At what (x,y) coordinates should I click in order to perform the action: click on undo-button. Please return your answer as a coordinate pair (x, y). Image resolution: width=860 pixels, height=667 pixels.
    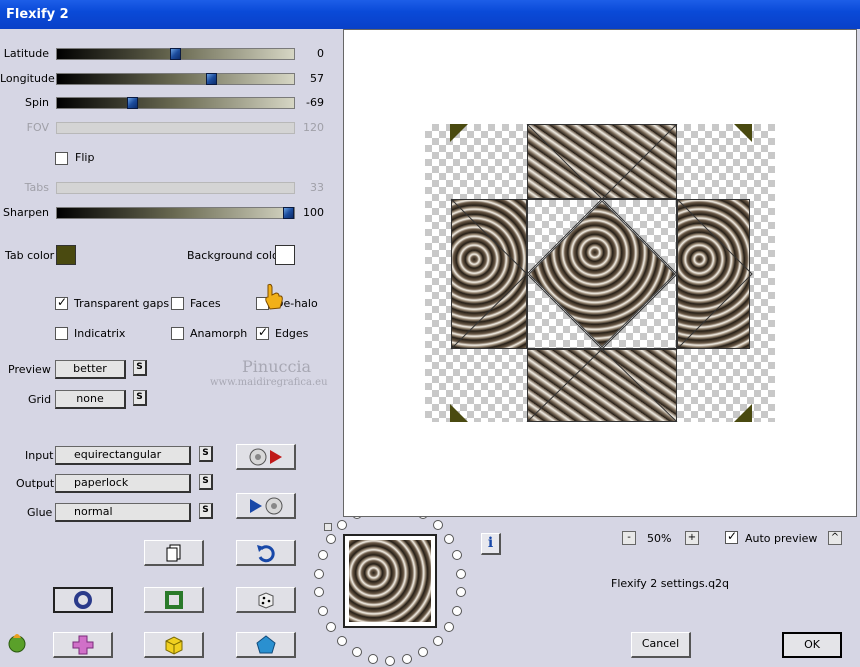
    Looking at the image, I should click on (266, 553).